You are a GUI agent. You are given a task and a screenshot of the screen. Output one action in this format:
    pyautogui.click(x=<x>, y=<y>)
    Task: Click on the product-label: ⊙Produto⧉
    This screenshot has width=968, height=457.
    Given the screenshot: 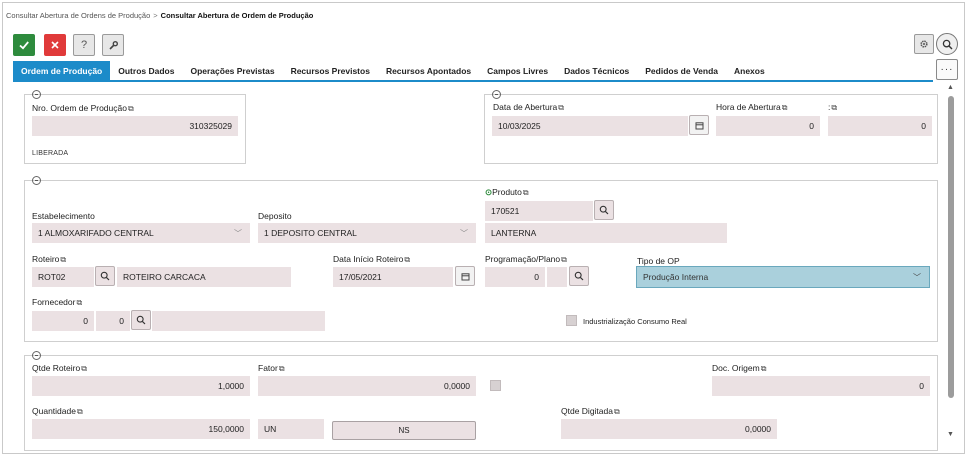 What is the action you would take?
    pyautogui.click(x=507, y=192)
    